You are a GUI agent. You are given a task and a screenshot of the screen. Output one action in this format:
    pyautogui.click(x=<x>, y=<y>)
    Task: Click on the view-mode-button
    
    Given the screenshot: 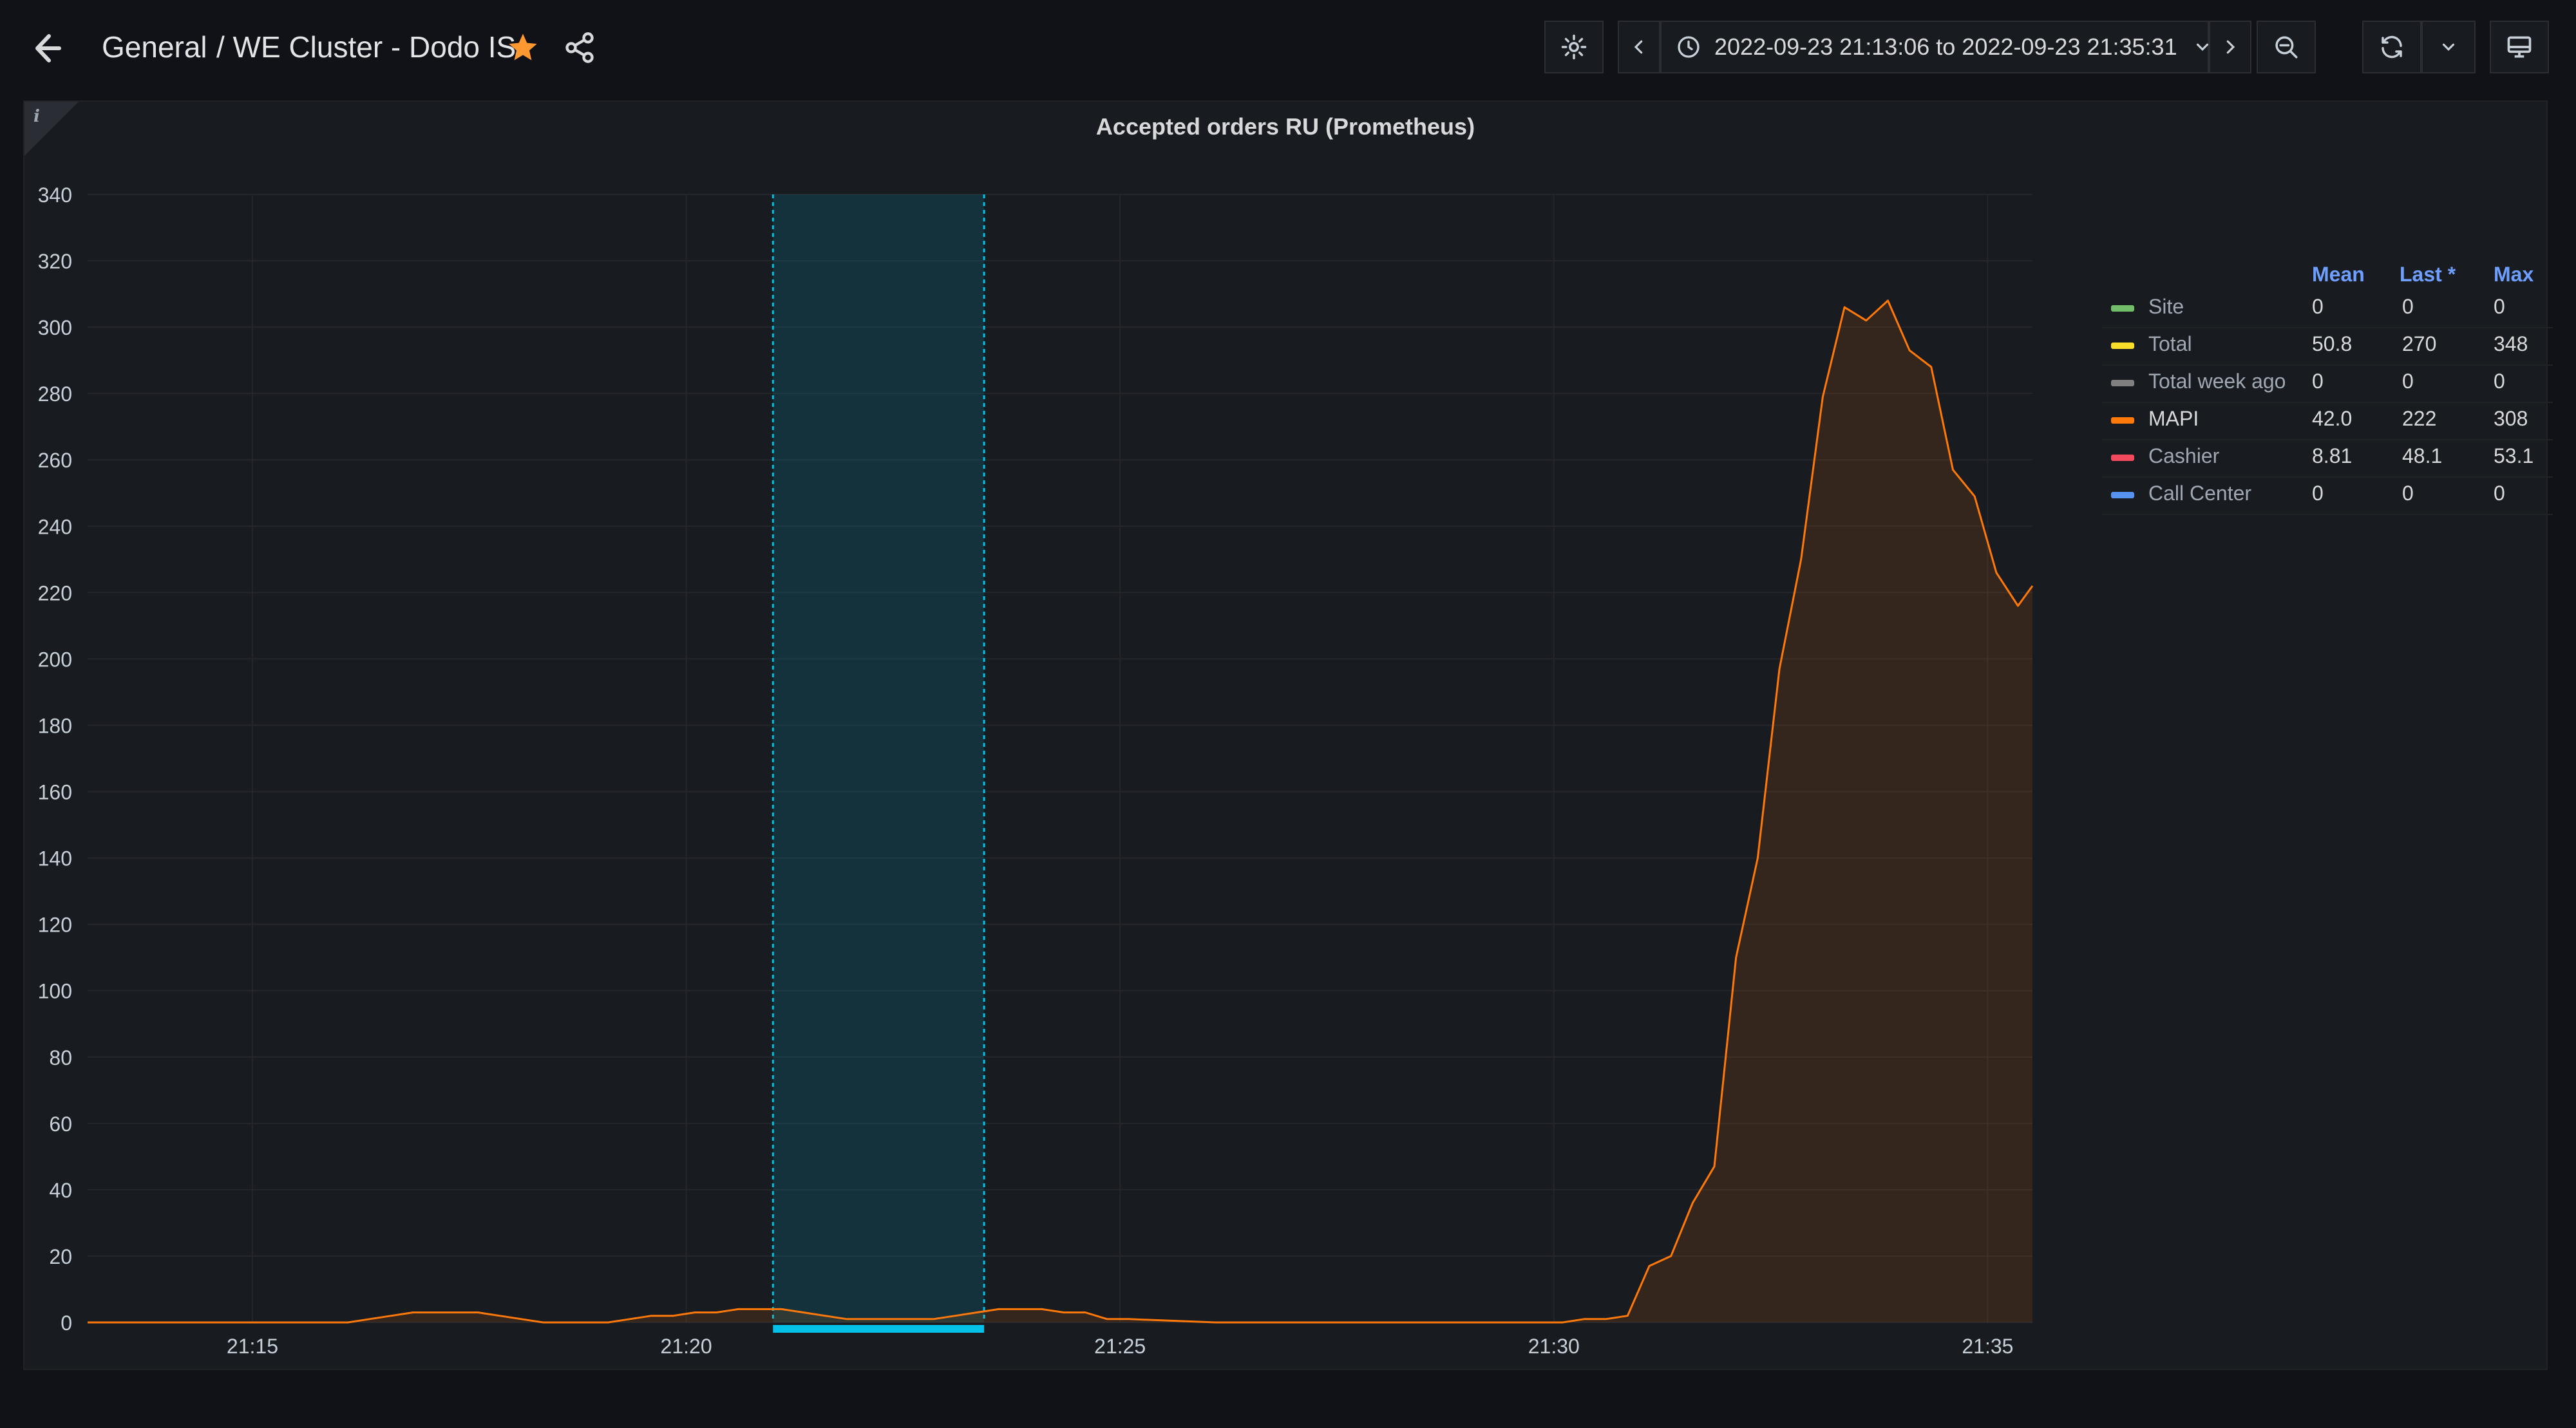 What is the action you would take?
    pyautogui.click(x=2520, y=47)
    